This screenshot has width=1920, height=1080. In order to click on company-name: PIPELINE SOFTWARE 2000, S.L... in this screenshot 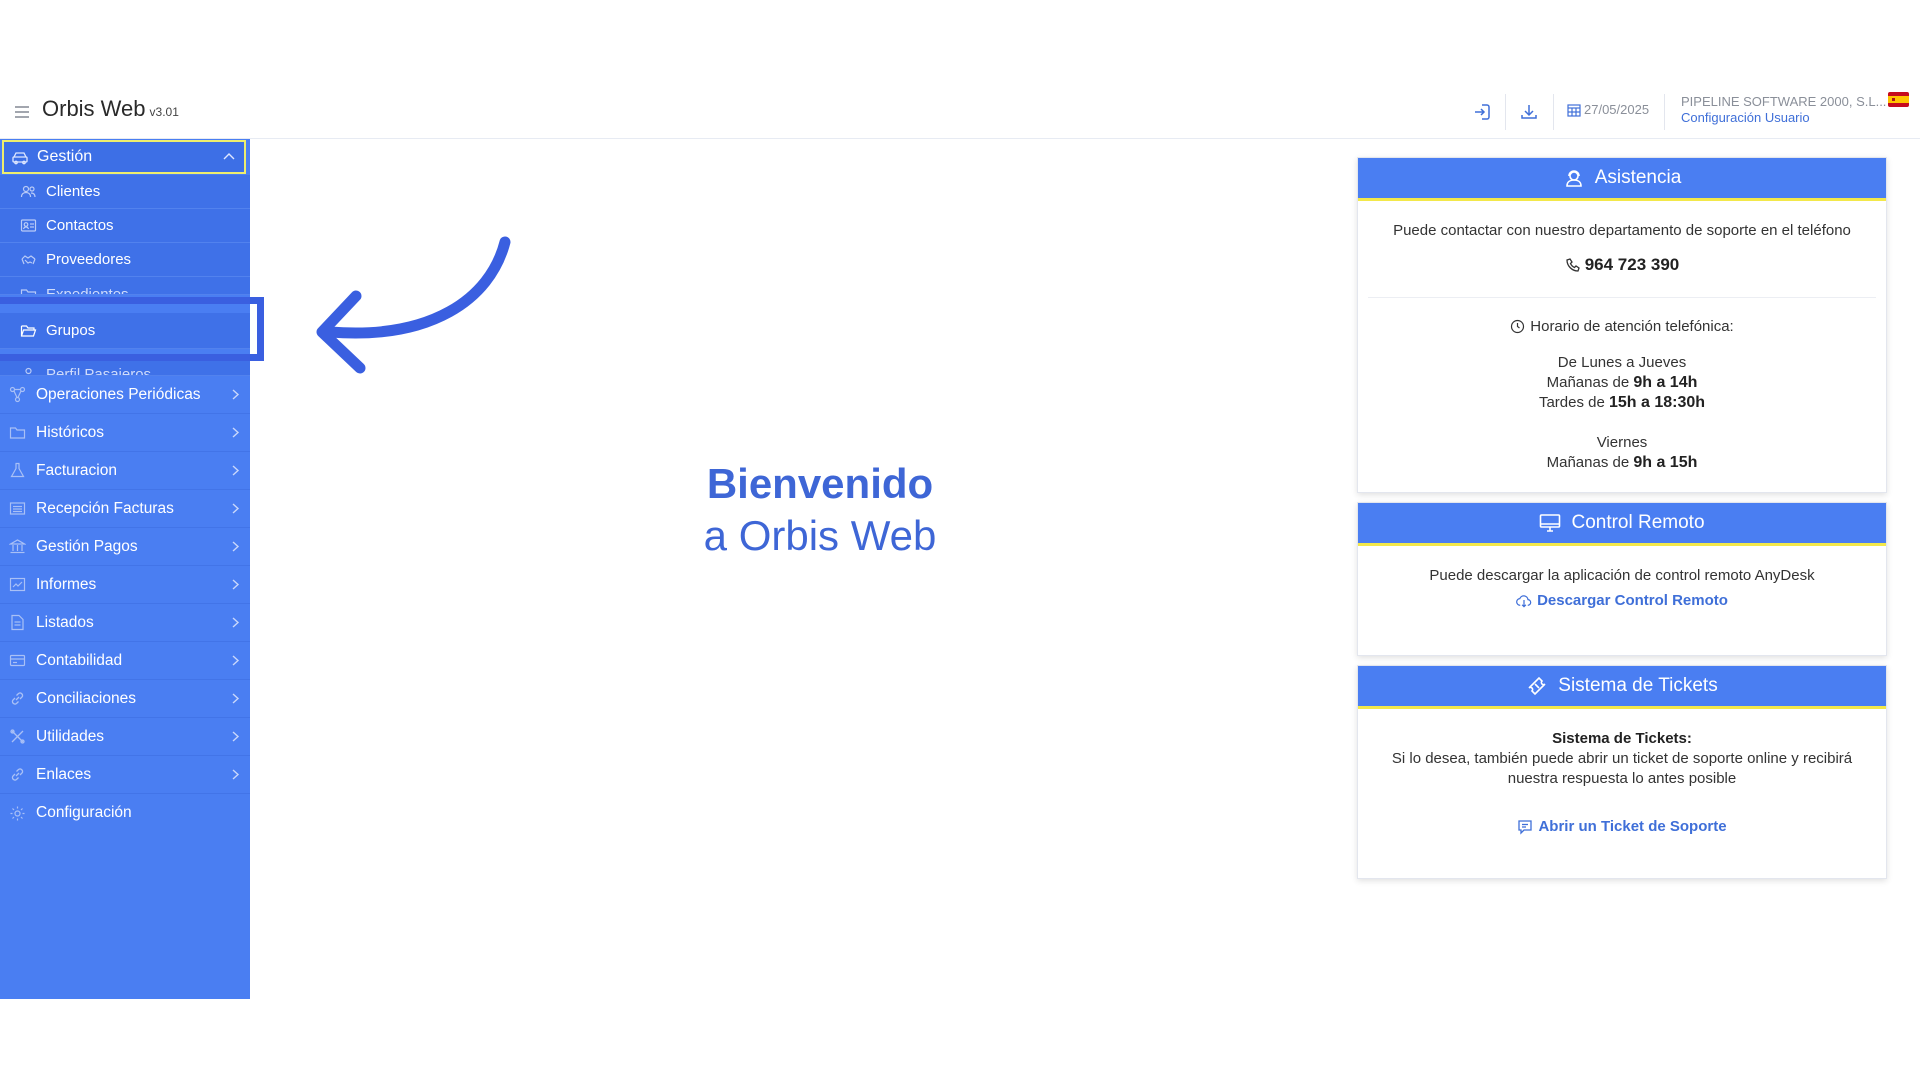, I will do `click(1784, 101)`.